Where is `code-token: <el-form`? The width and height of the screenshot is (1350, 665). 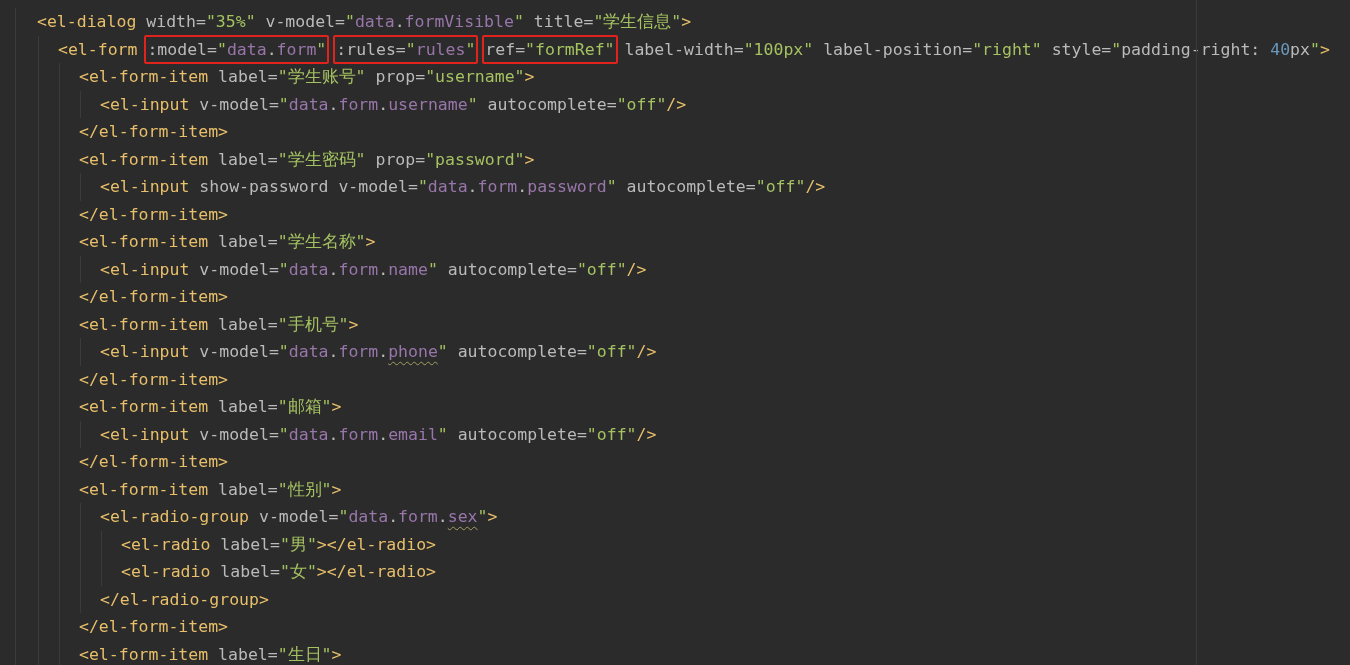
code-token: <el-form is located at coordinates (98, 49).